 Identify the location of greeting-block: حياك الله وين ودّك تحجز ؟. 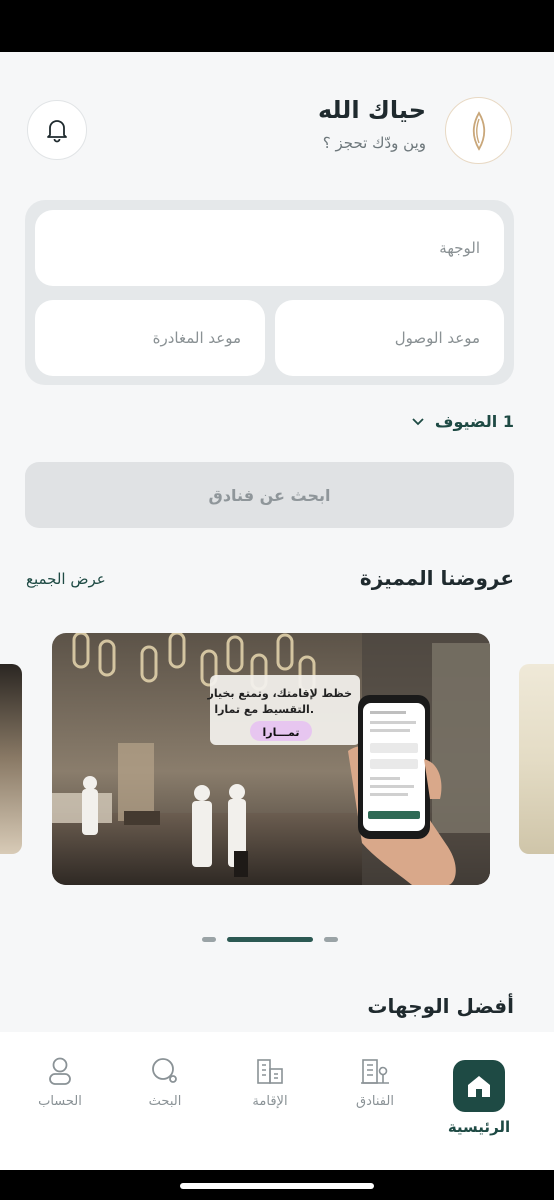
(372, 124).